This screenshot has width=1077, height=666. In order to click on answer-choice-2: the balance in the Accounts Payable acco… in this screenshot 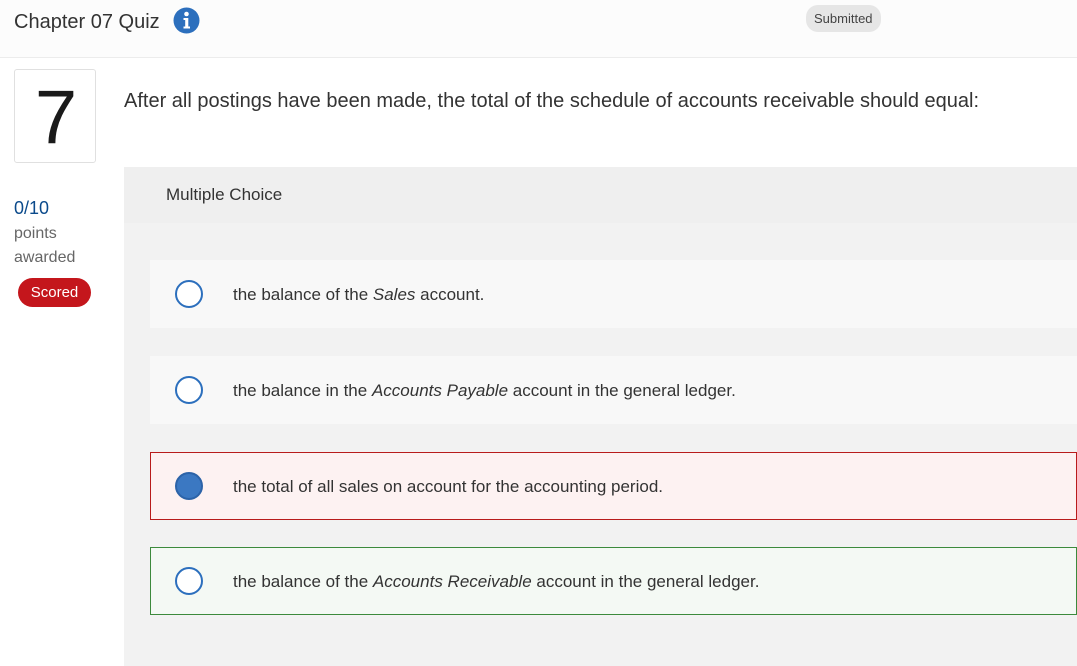, I will do `click(613, 390)`.